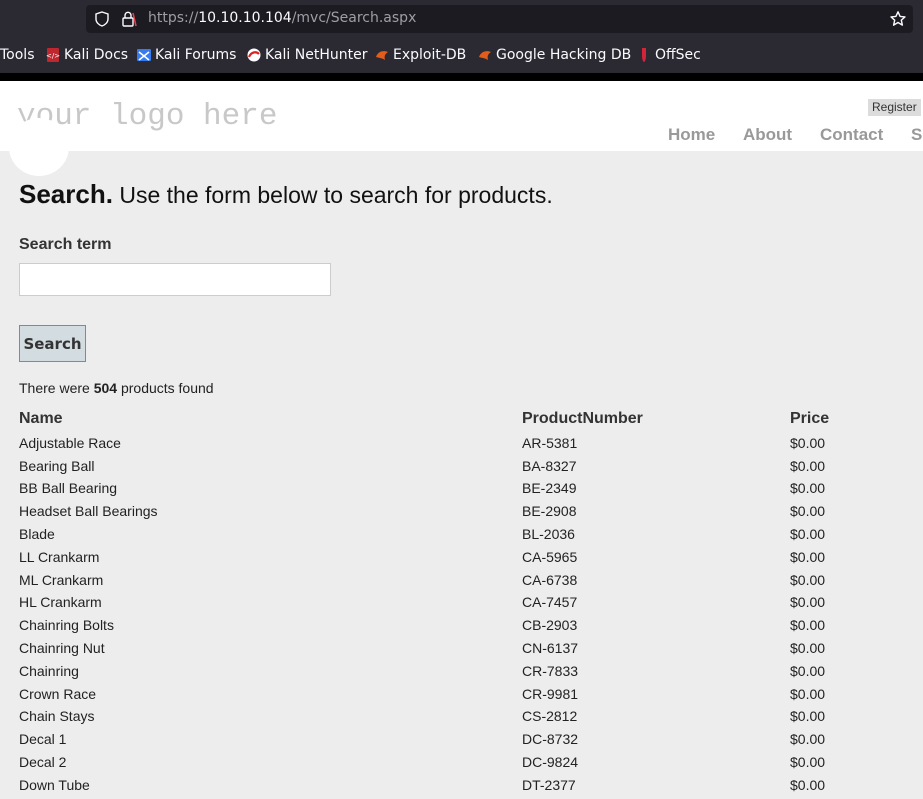 Image resolution: width=923 pixels, height=799 pixels. Describe the element at coordinates (49, 671) in the screenshot. I see `cell-name: Chainring` at that location.